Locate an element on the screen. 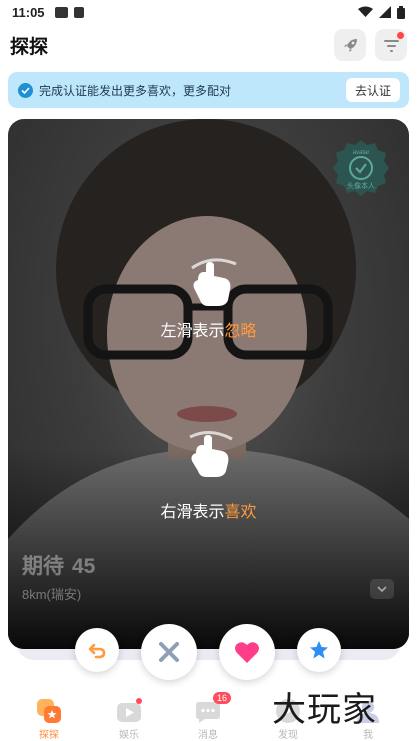  undo-button is located at coordinates (97, 650).